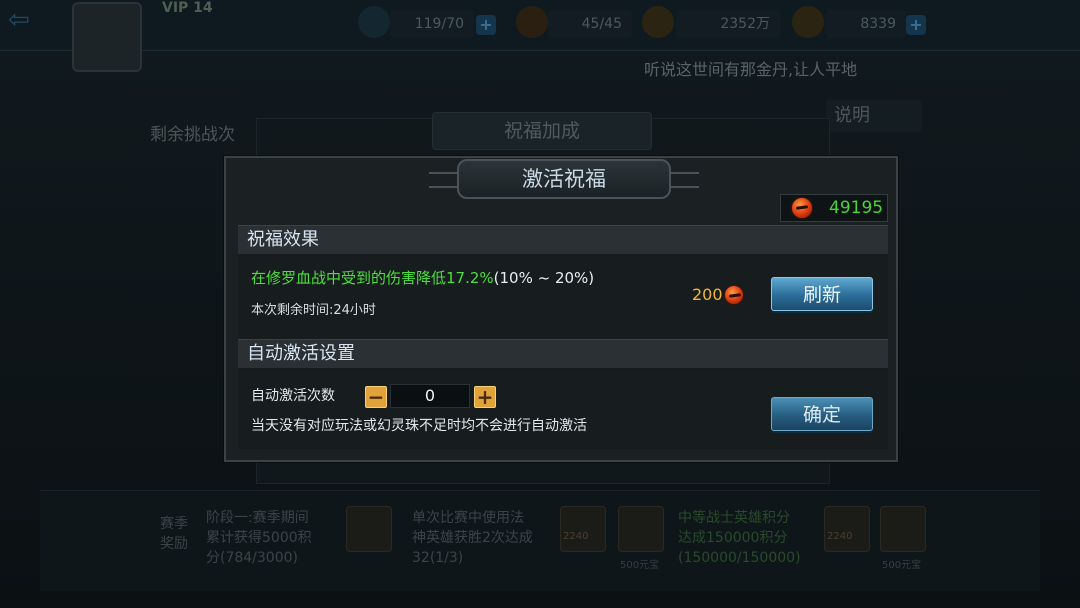 The image size is (1080, 608). I want to click on ingot-resource: 8339, so click(866, 24).